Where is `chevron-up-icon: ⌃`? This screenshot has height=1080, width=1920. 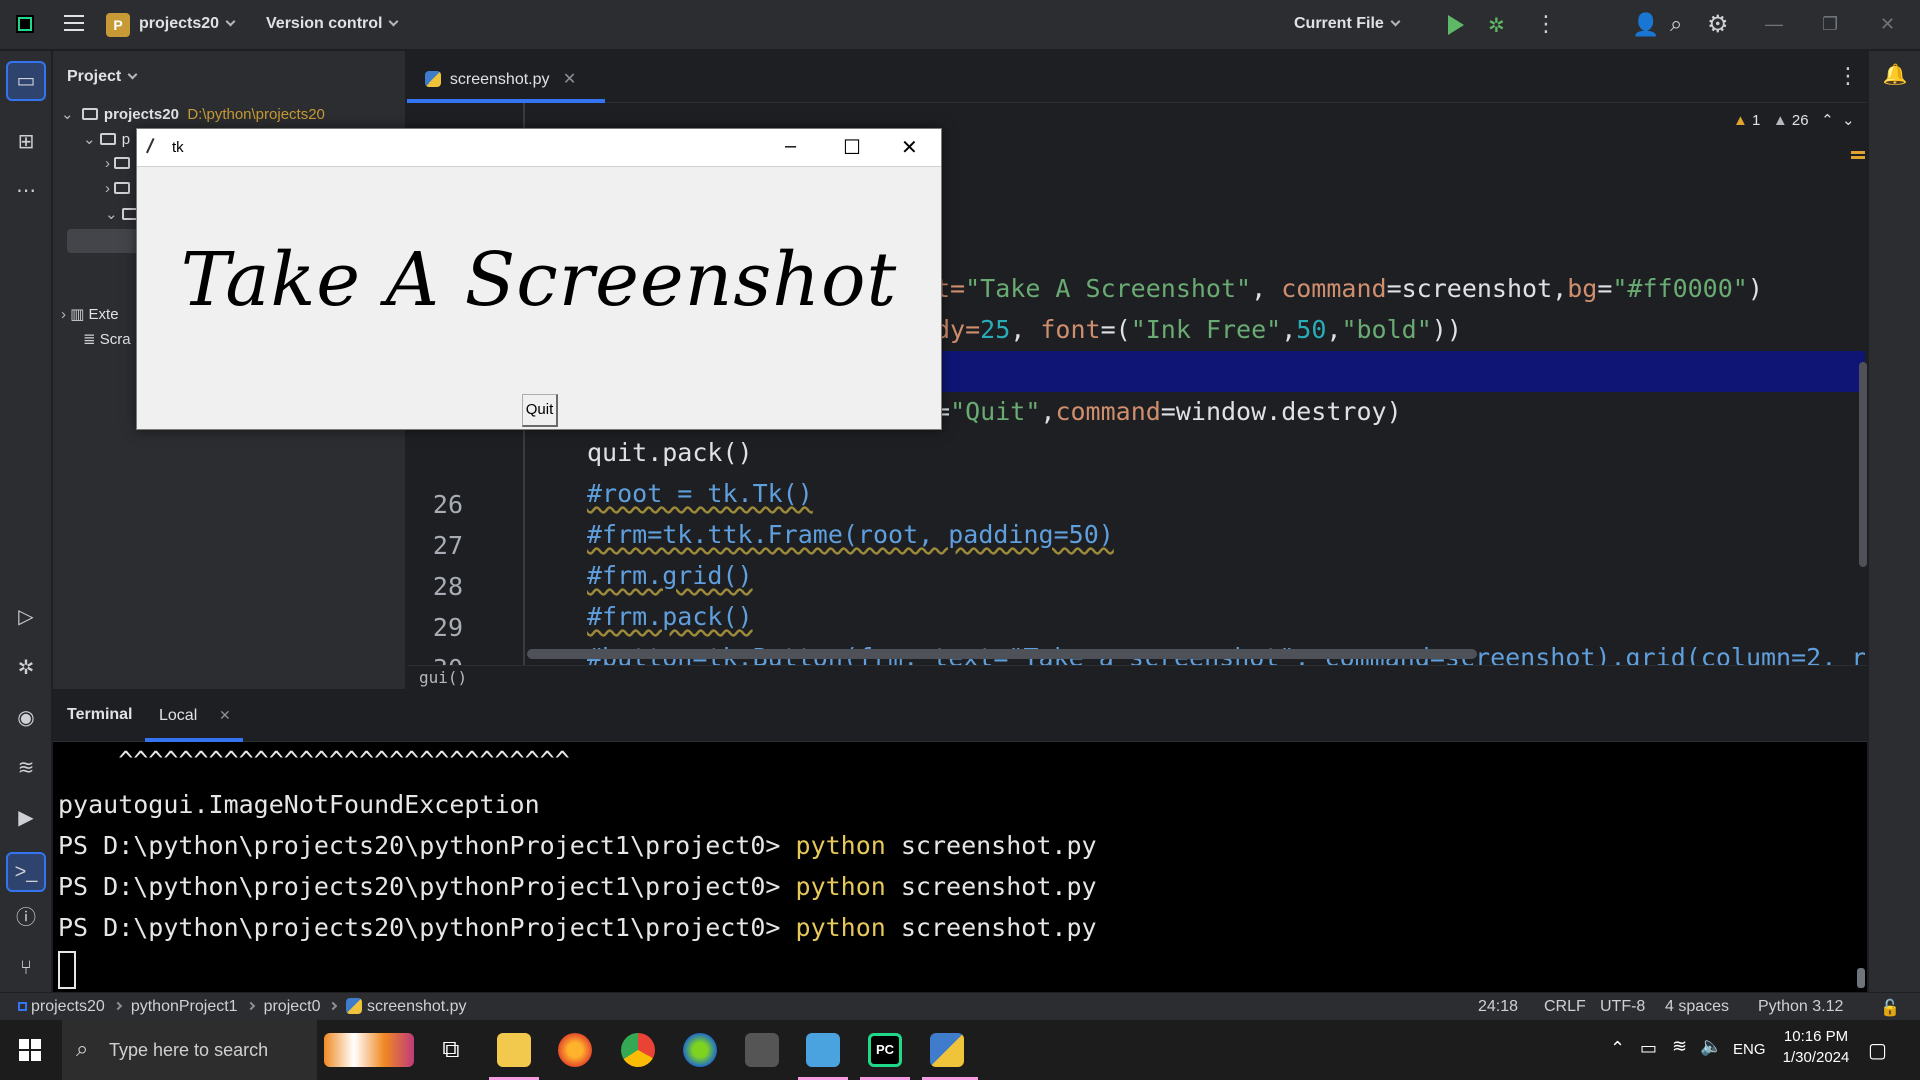 chevron-up-icon: ⌃ is located at coordinates (1827, 120).